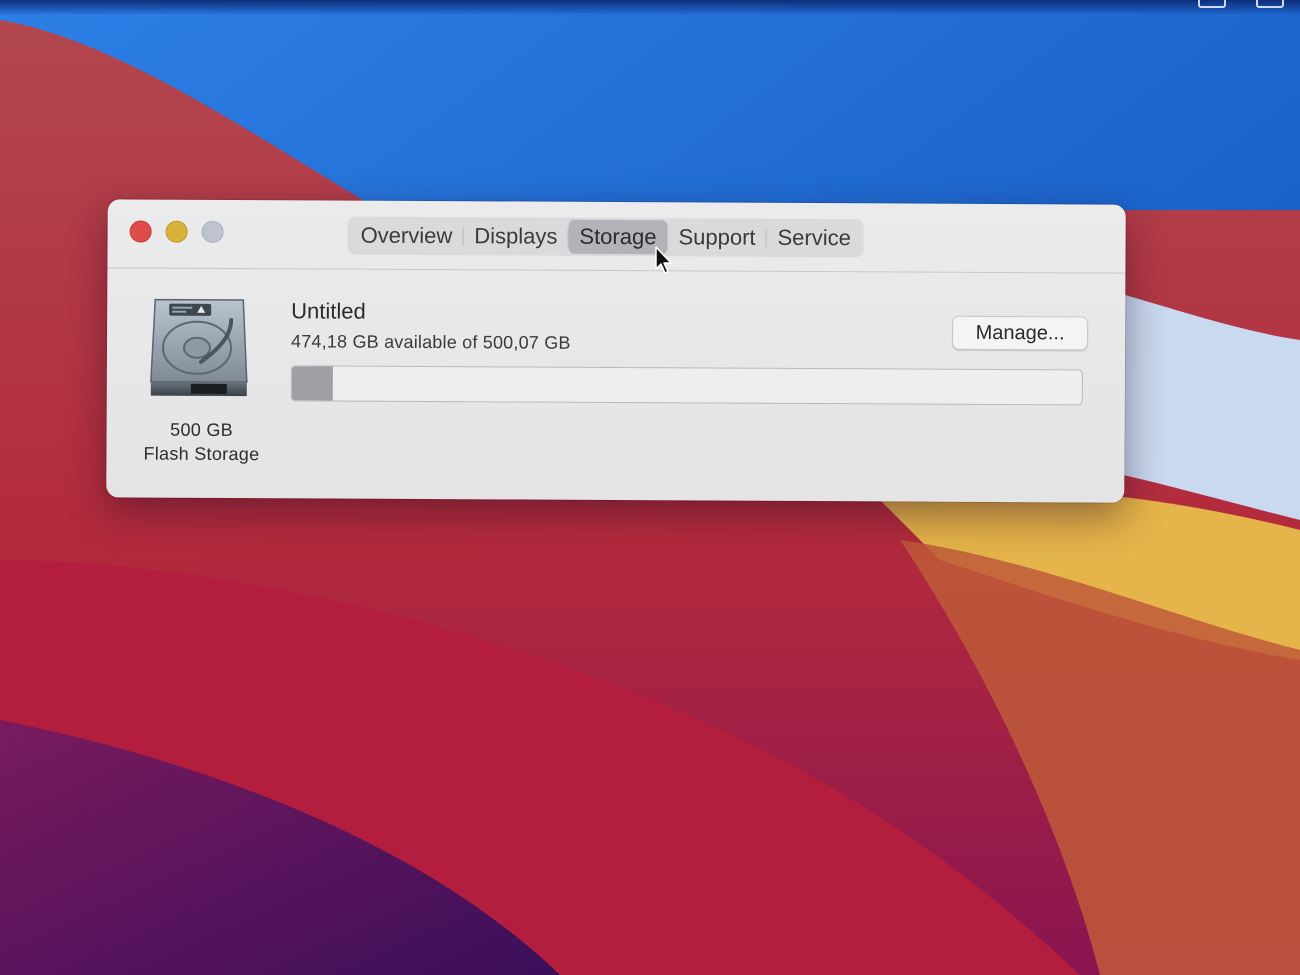 Image resolution: width=1300 pixels, height=975 pixels. What do you see at coordinates (140, 231) in the screenshot?
I see `close-button` at bounding box center [140, 231].